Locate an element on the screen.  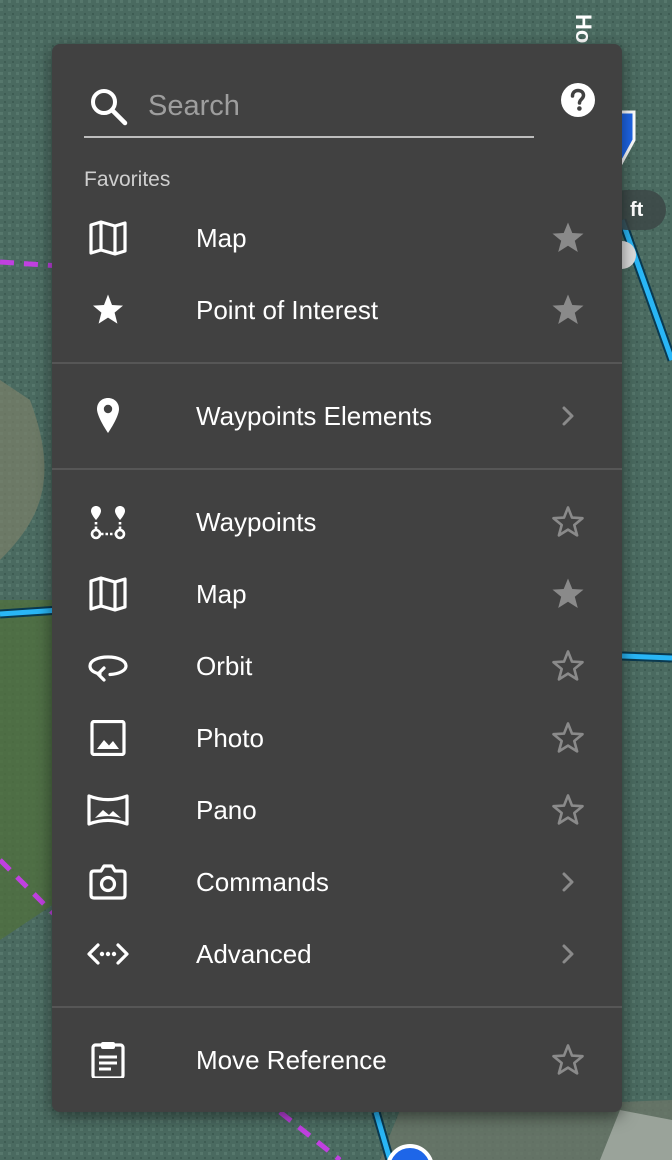
menu-item-label: Waypoints is located at coordinates (256, 522).